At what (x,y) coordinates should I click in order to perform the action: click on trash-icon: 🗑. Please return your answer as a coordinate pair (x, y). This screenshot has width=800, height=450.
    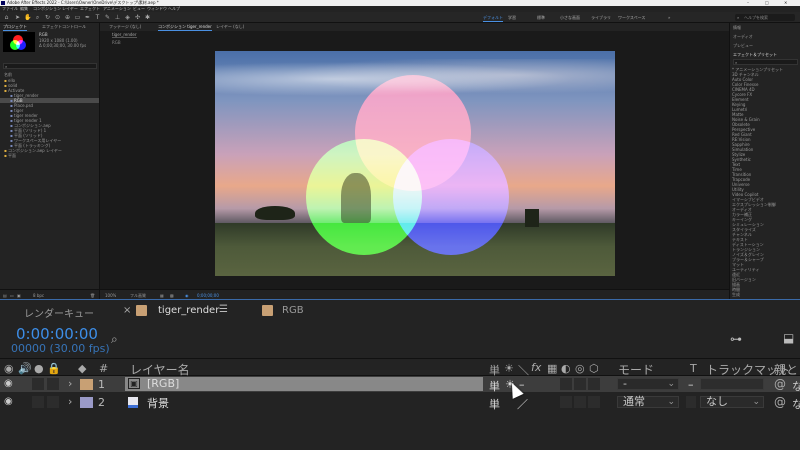
    Looking at the image, I should click on (92, 295).